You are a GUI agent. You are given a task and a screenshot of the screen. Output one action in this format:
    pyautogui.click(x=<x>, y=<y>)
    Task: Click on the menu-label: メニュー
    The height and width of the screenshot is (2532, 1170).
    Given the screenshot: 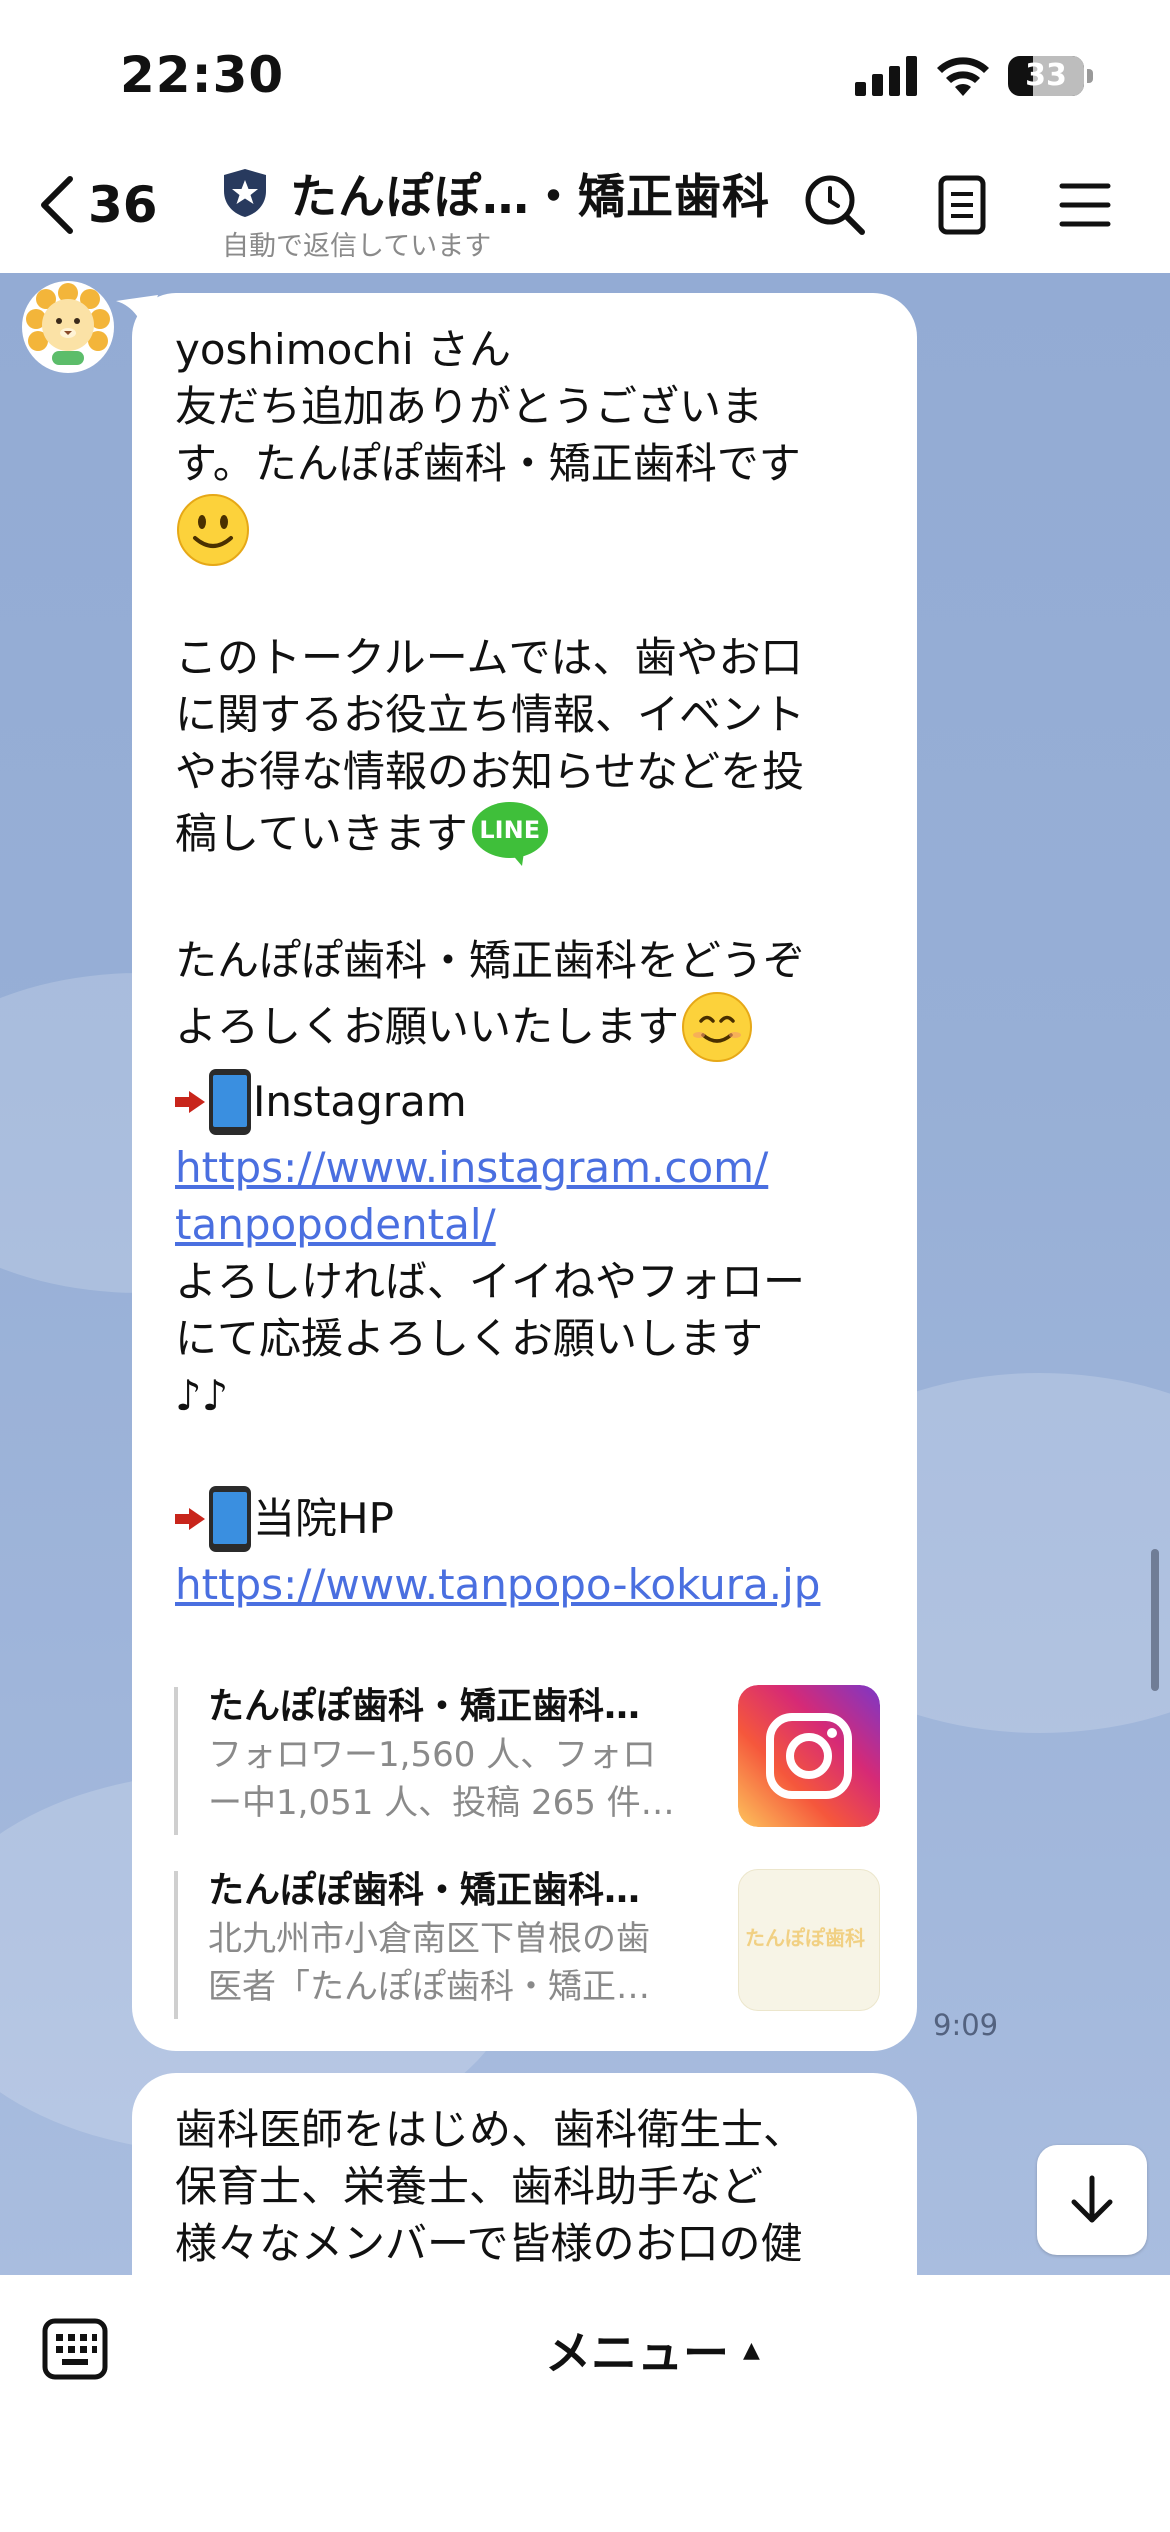 What is the action you would take?
    pyautogui.click(x=637, y=2353)
    